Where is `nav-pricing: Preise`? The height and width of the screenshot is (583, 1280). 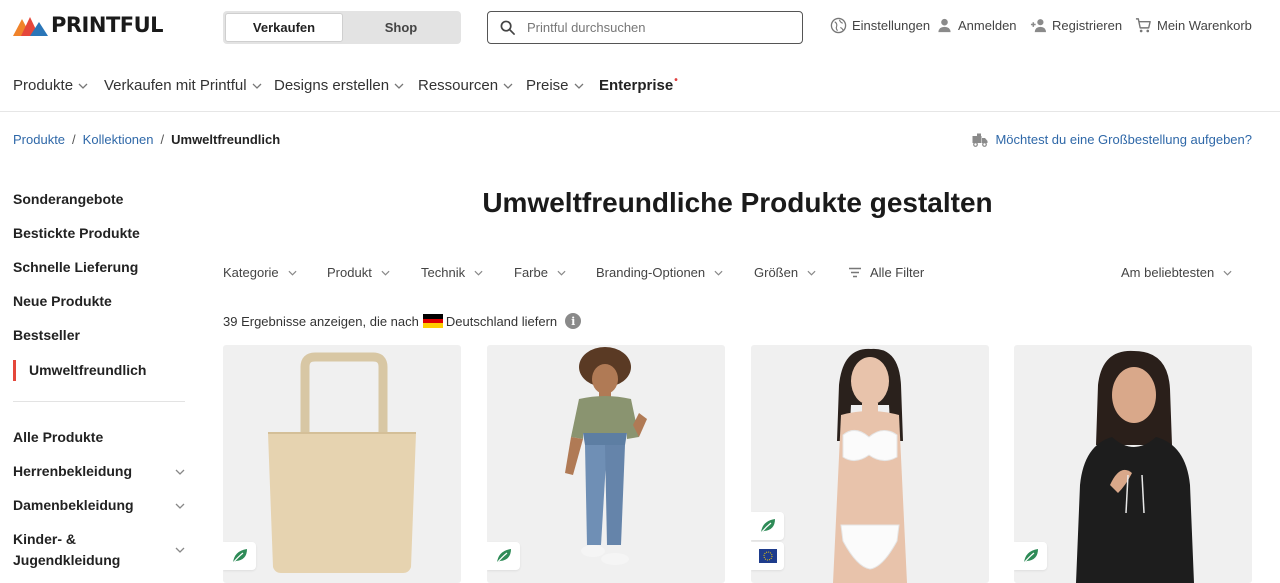
nav-pricing: Preise is located at coordinates (555, 85).